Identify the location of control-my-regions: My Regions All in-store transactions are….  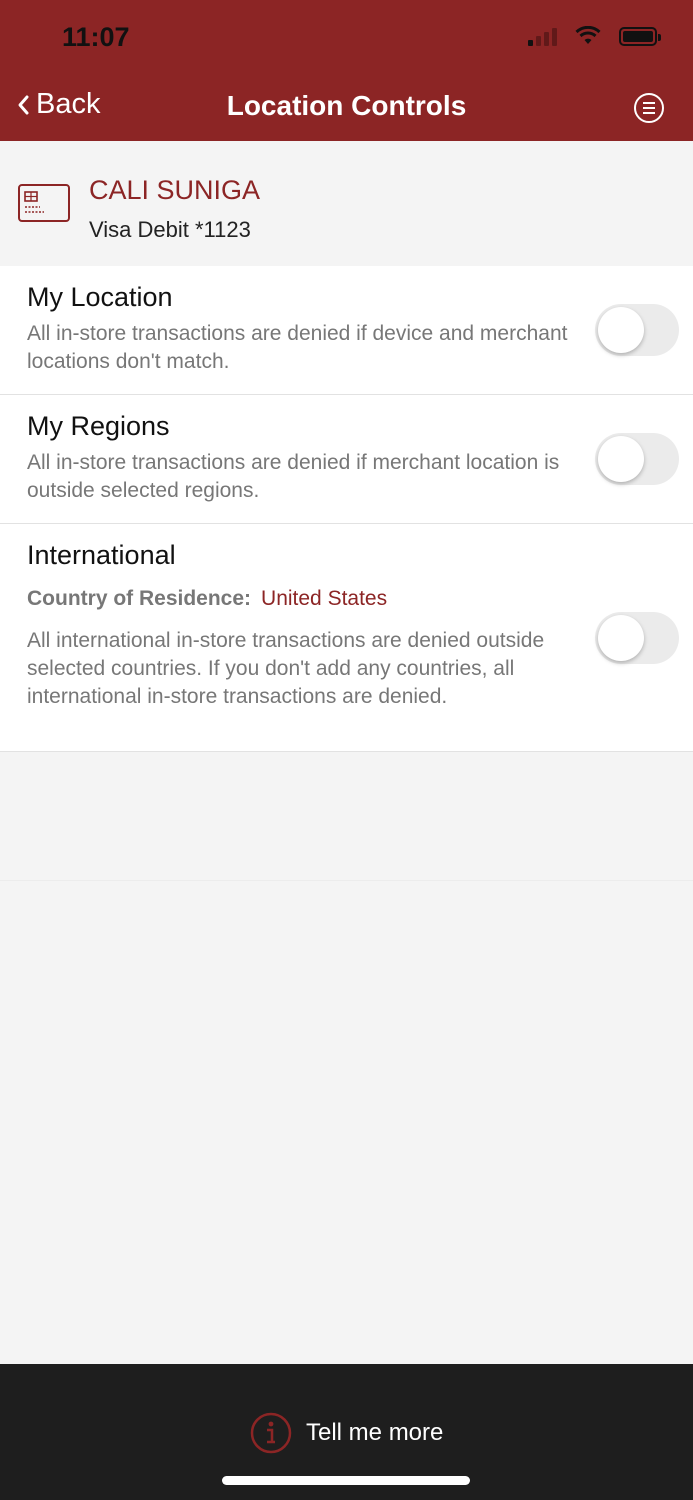
(346, 459).